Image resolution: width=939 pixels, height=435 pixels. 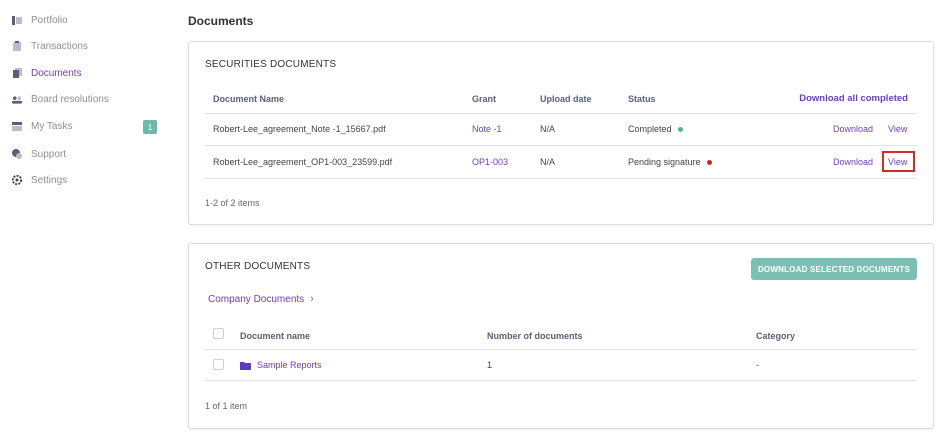 I want to click on sidebar-item-label: Board resolutions, so click(x=70, y=99).